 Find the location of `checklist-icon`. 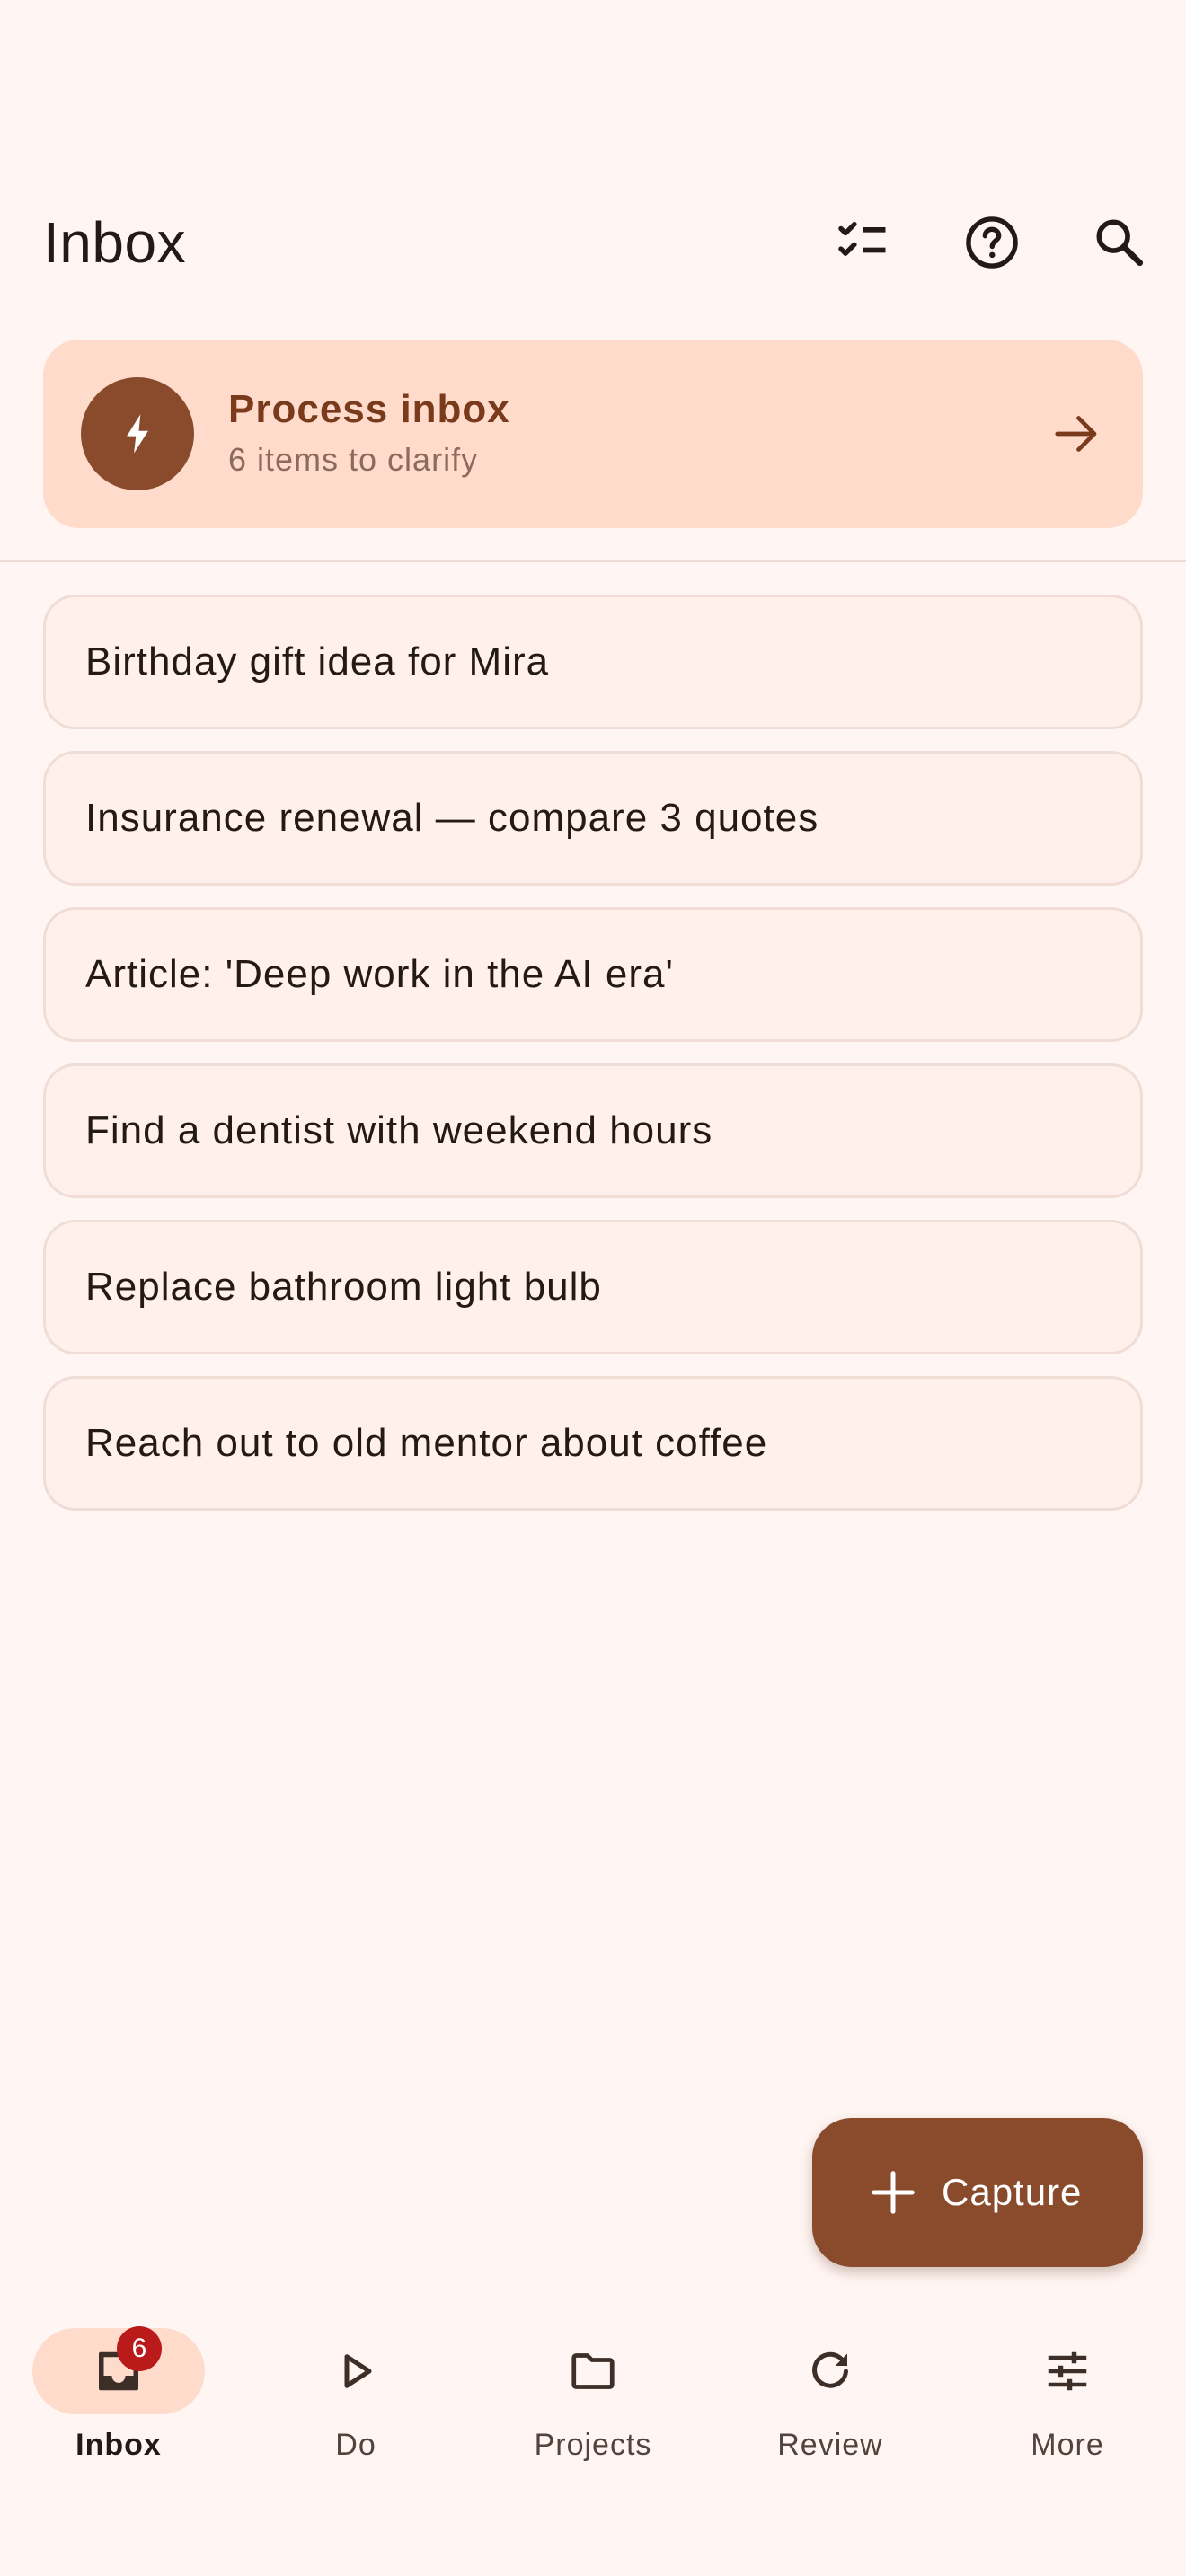

checklist-icon is located at coordinates (862, 238).